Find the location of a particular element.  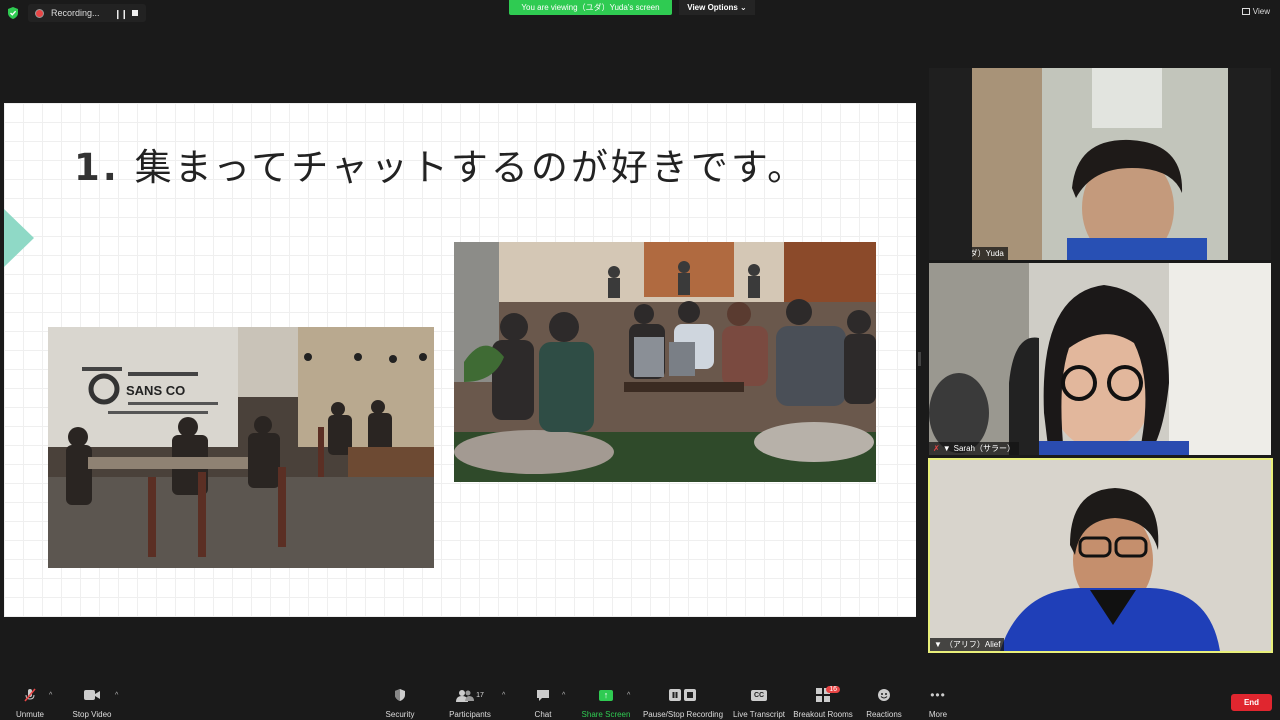

stop-icon is located at coordinates (135, 13).